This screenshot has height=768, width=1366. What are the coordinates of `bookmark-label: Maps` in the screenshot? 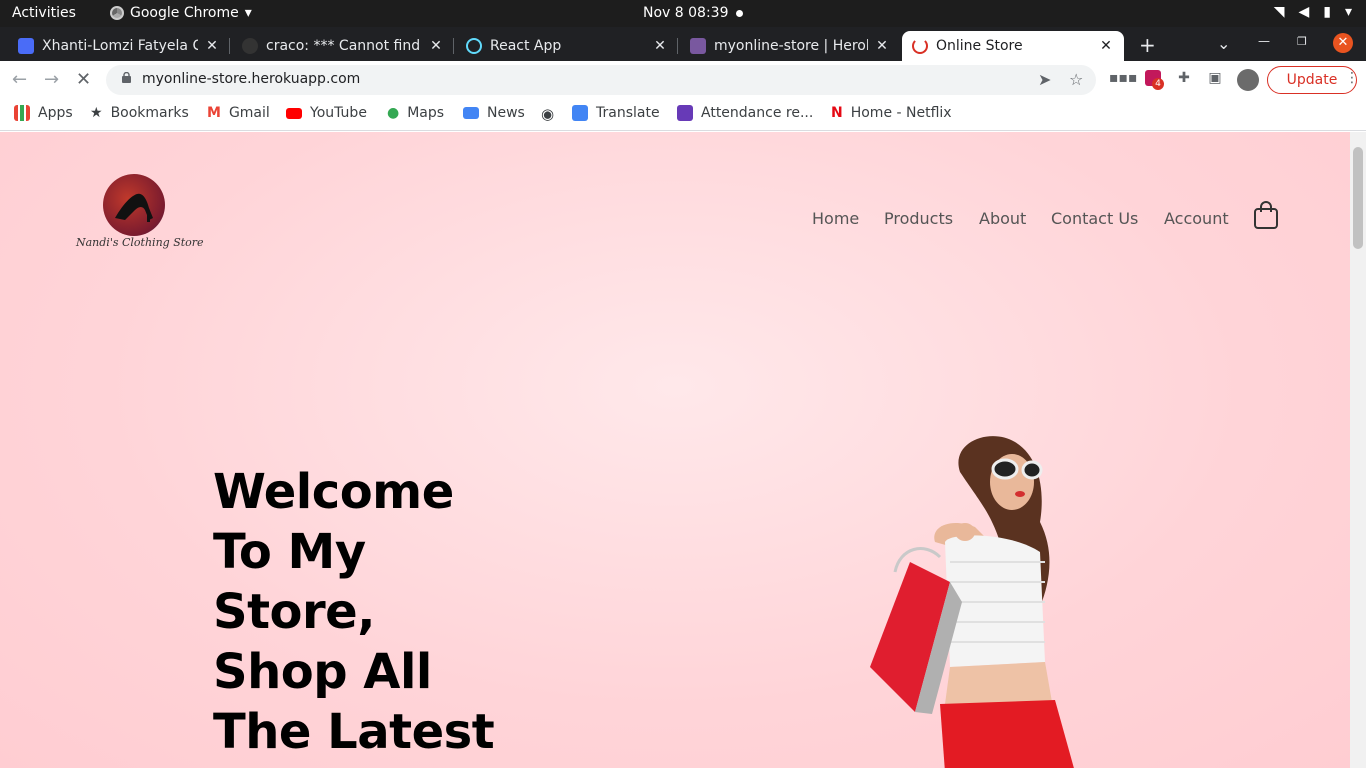 It's located at (426, 113).